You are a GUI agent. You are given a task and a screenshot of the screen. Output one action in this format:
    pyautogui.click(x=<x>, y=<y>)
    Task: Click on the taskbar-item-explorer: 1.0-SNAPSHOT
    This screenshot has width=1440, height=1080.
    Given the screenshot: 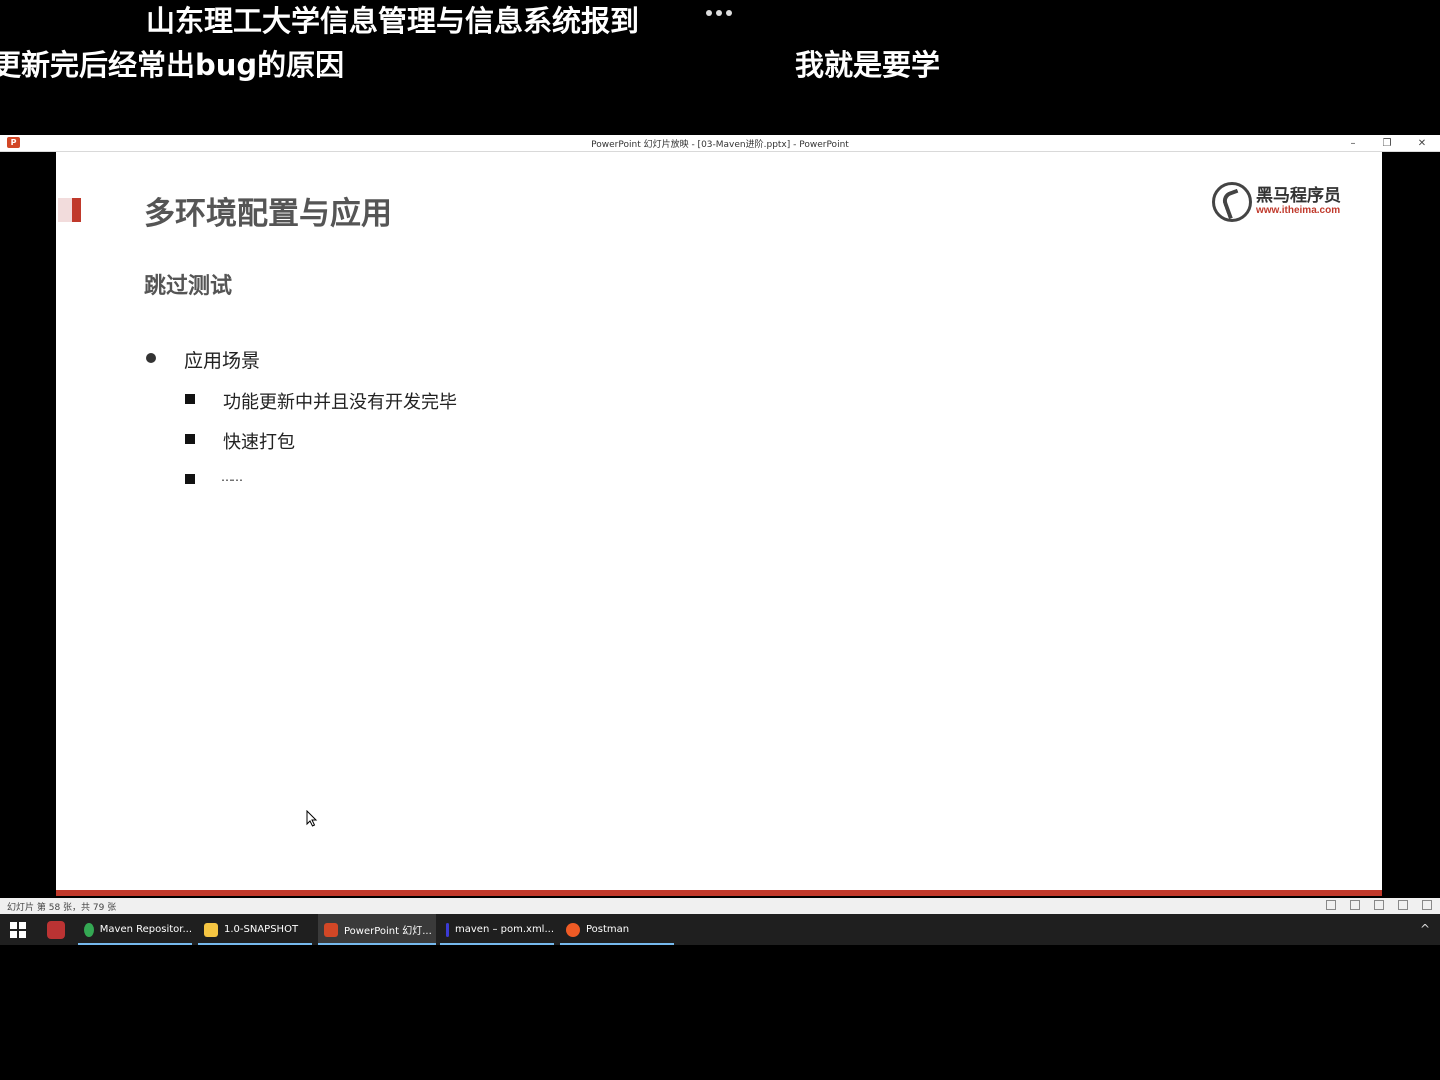 What is the action you would take?
    pyautogui.click(x=255, y=929)
    